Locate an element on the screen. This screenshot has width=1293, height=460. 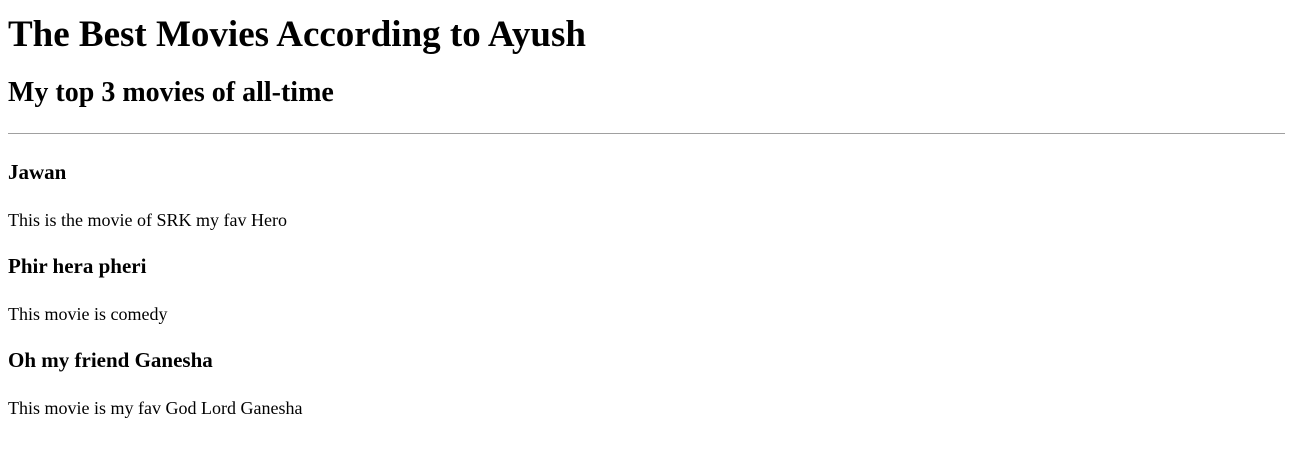
movie-title: Jawan is located at coordinates (37, 172).